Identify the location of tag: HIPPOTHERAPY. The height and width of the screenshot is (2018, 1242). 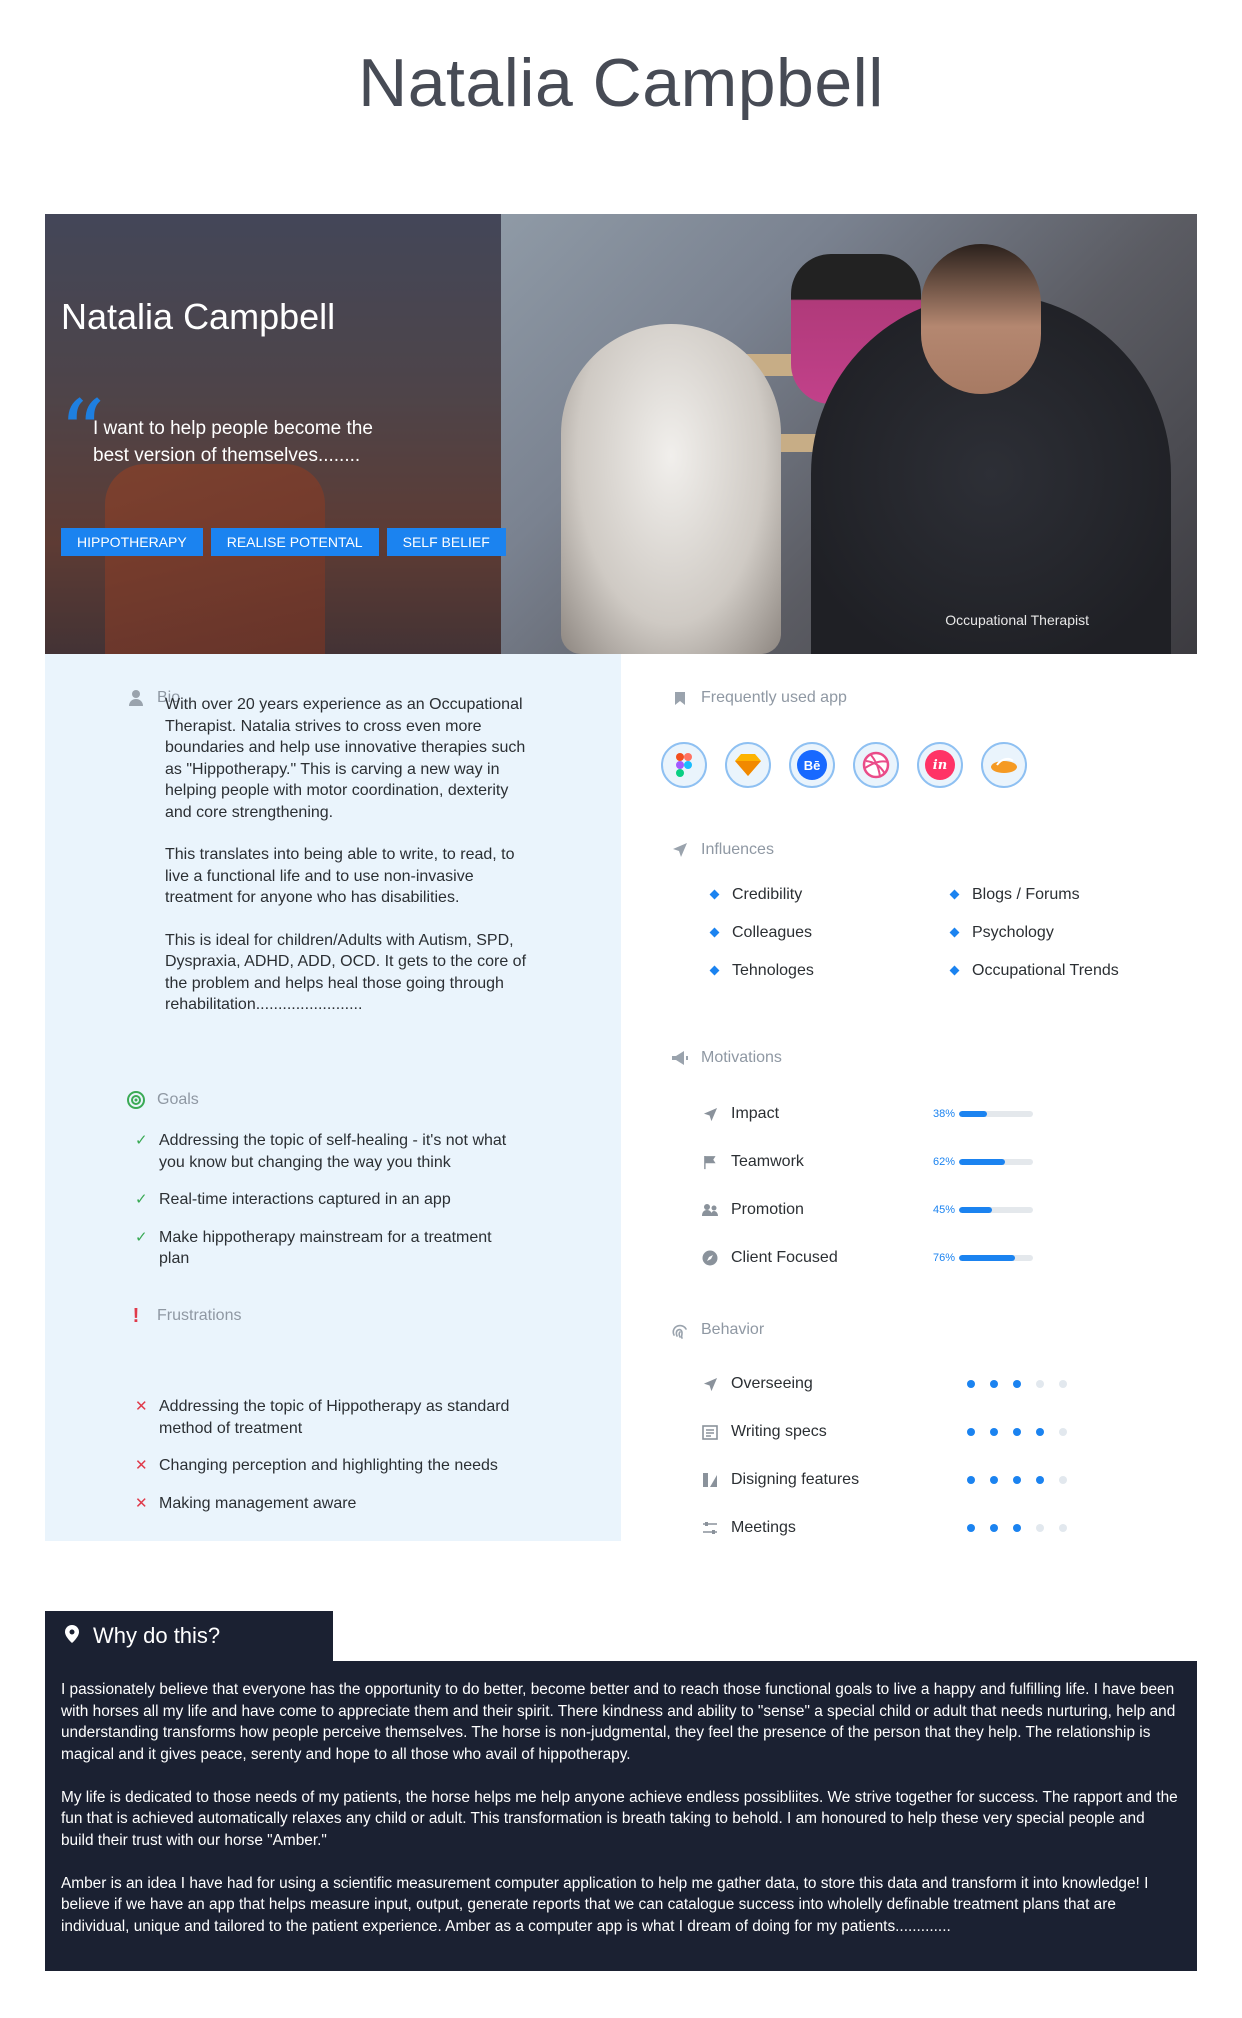
(132, 542).